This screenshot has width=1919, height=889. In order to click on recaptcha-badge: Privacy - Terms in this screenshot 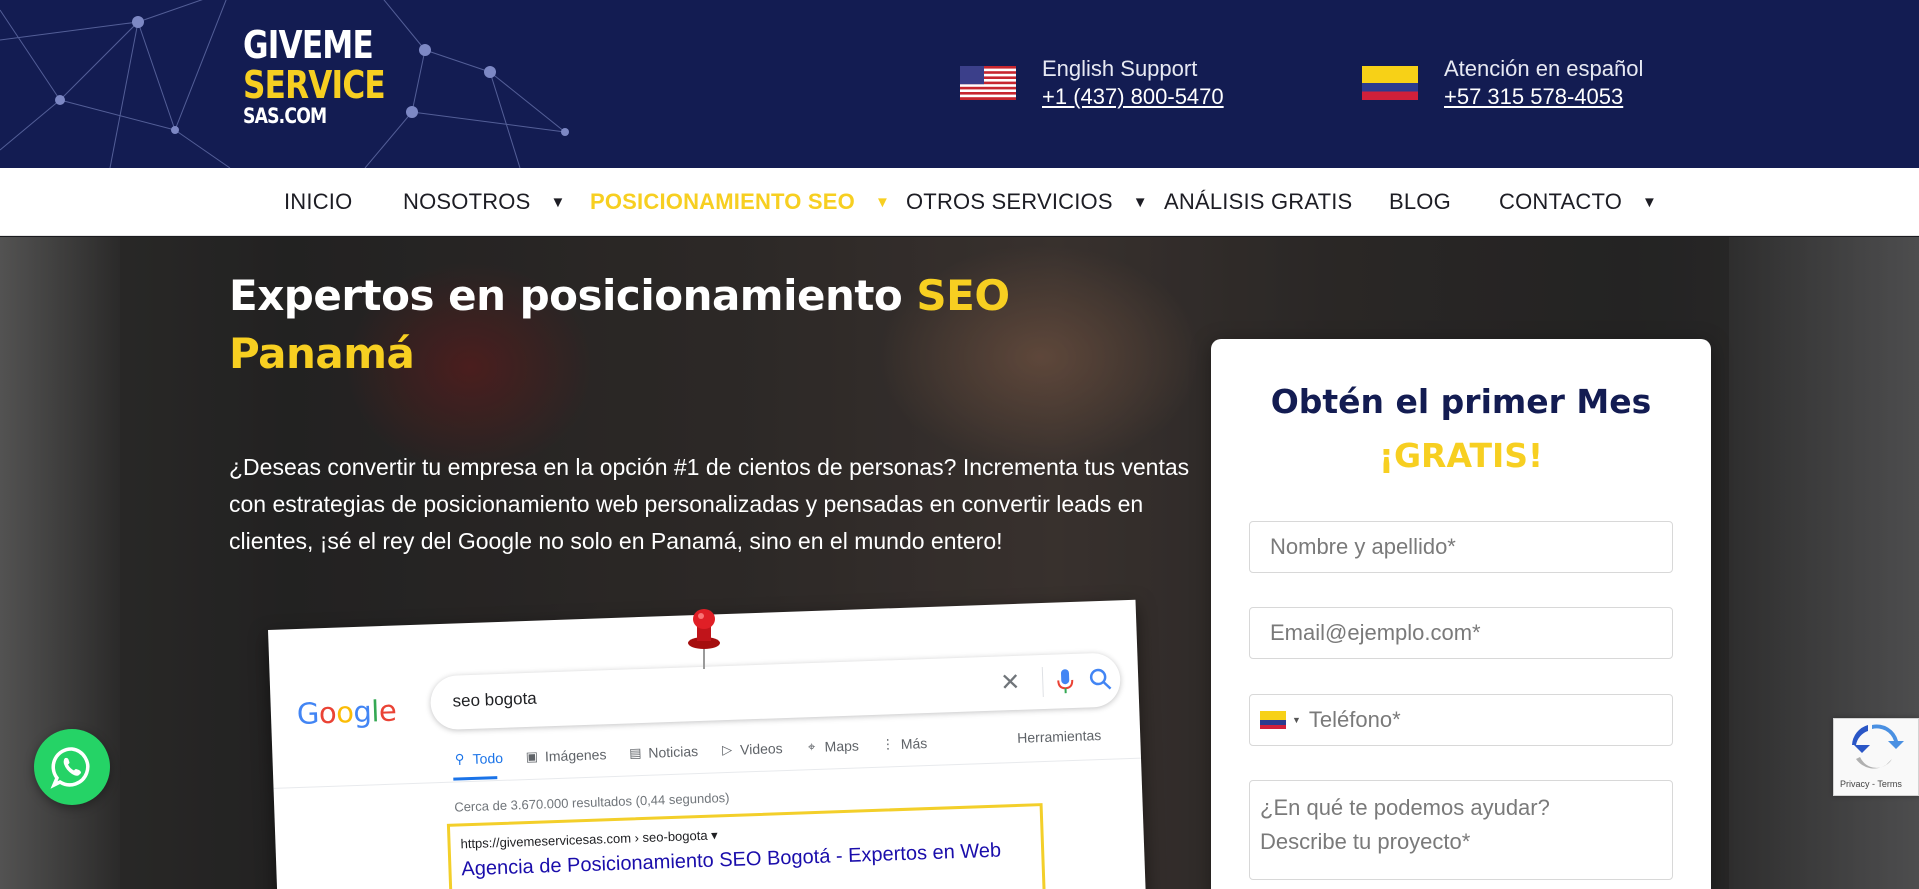, I will do `click(1876, 757)`.